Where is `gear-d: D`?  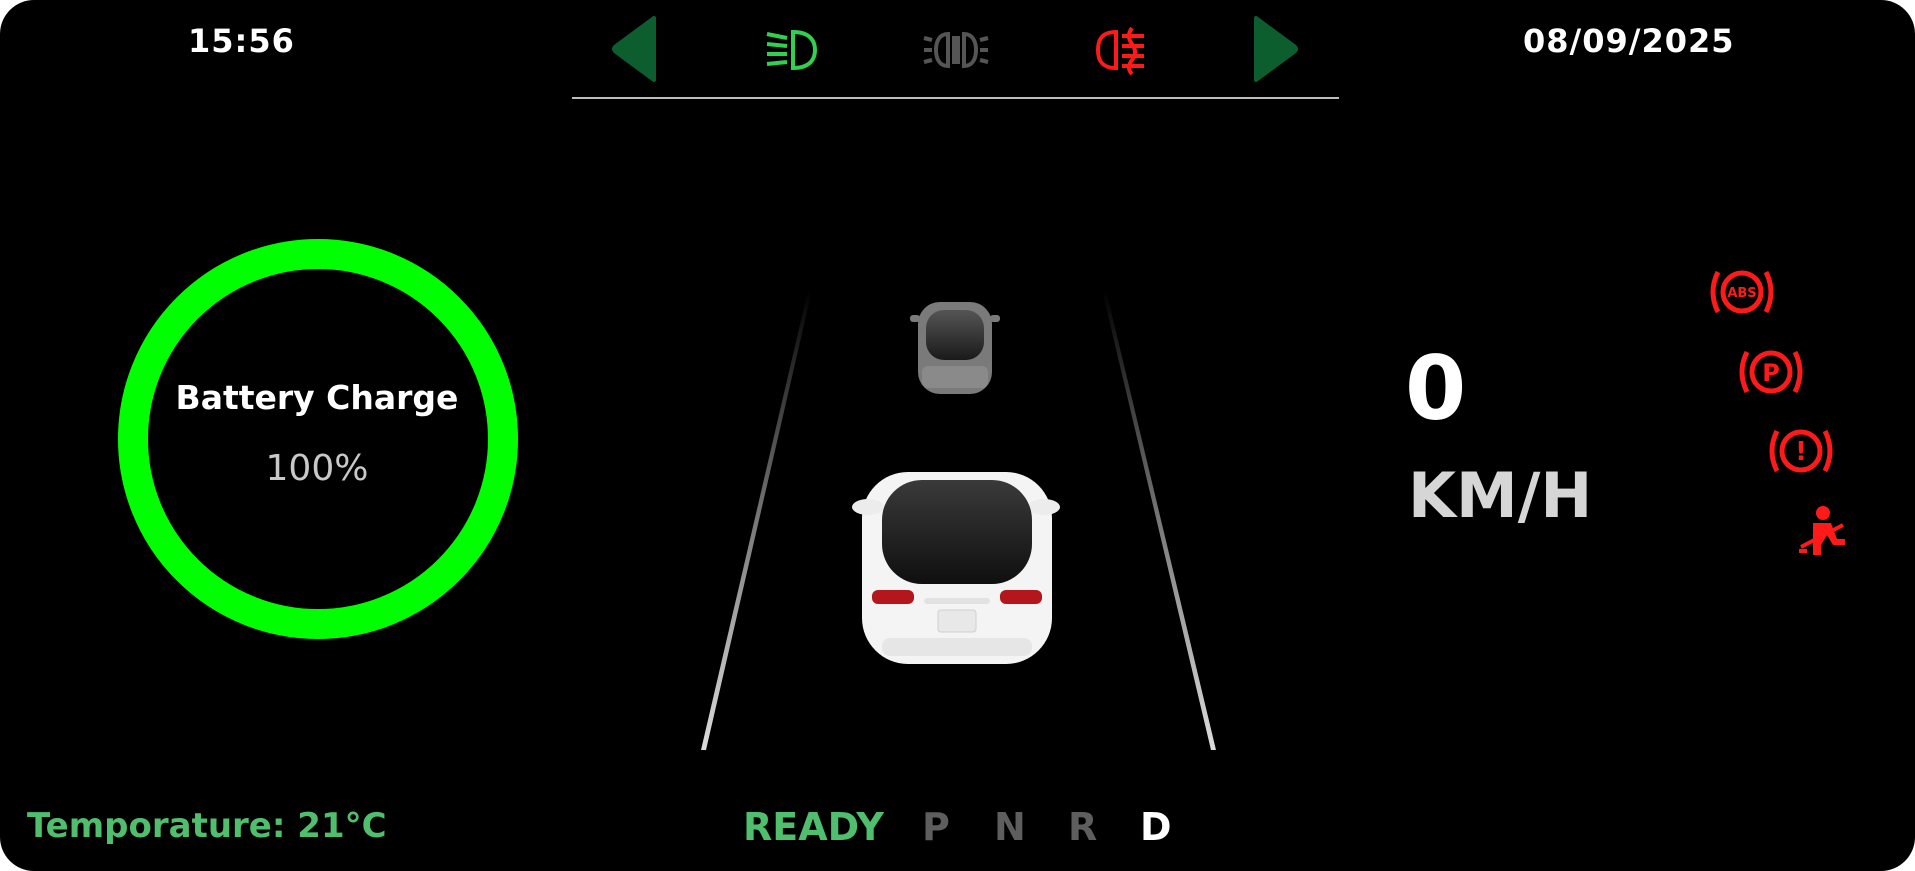
gear-d: D is located at coordinates (1156, 827).